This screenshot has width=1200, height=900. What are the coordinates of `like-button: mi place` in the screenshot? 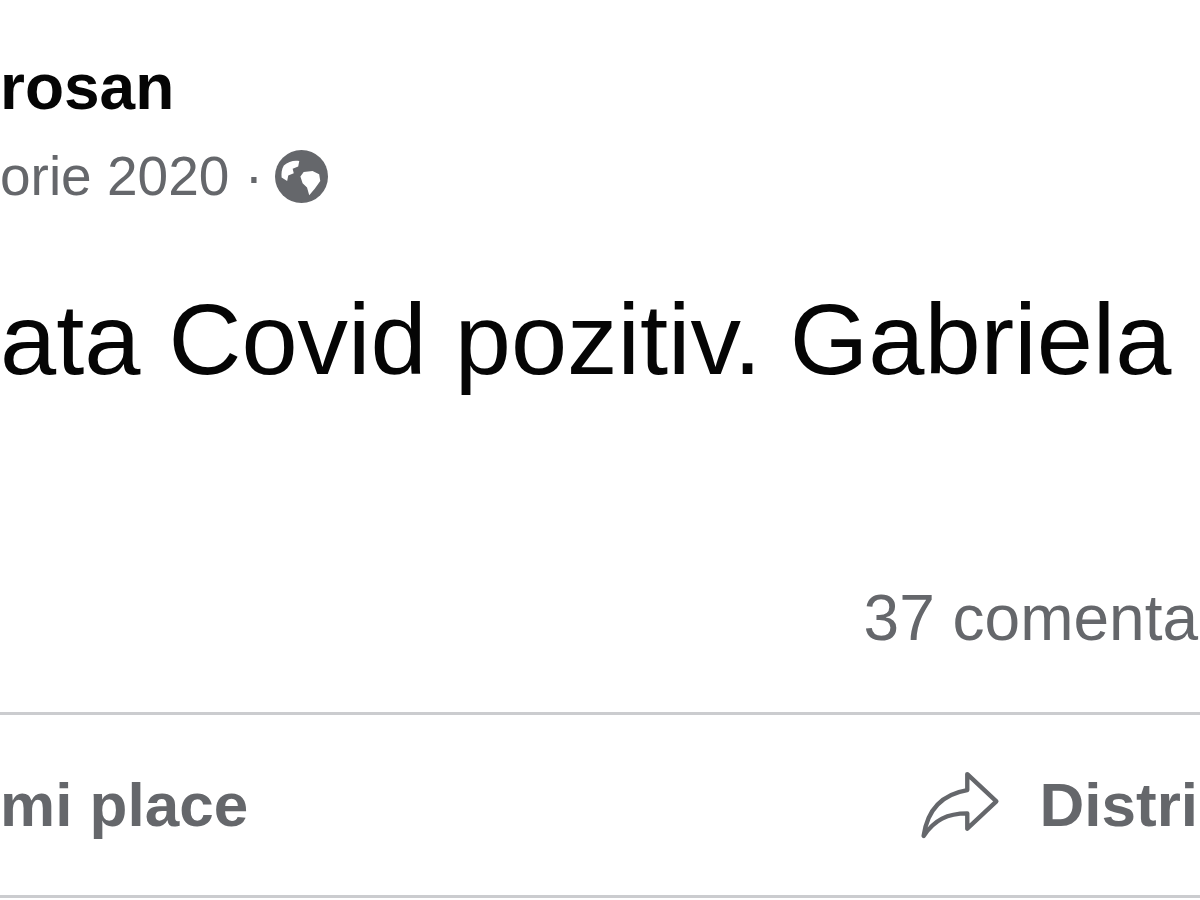 It's located at (124, 805).